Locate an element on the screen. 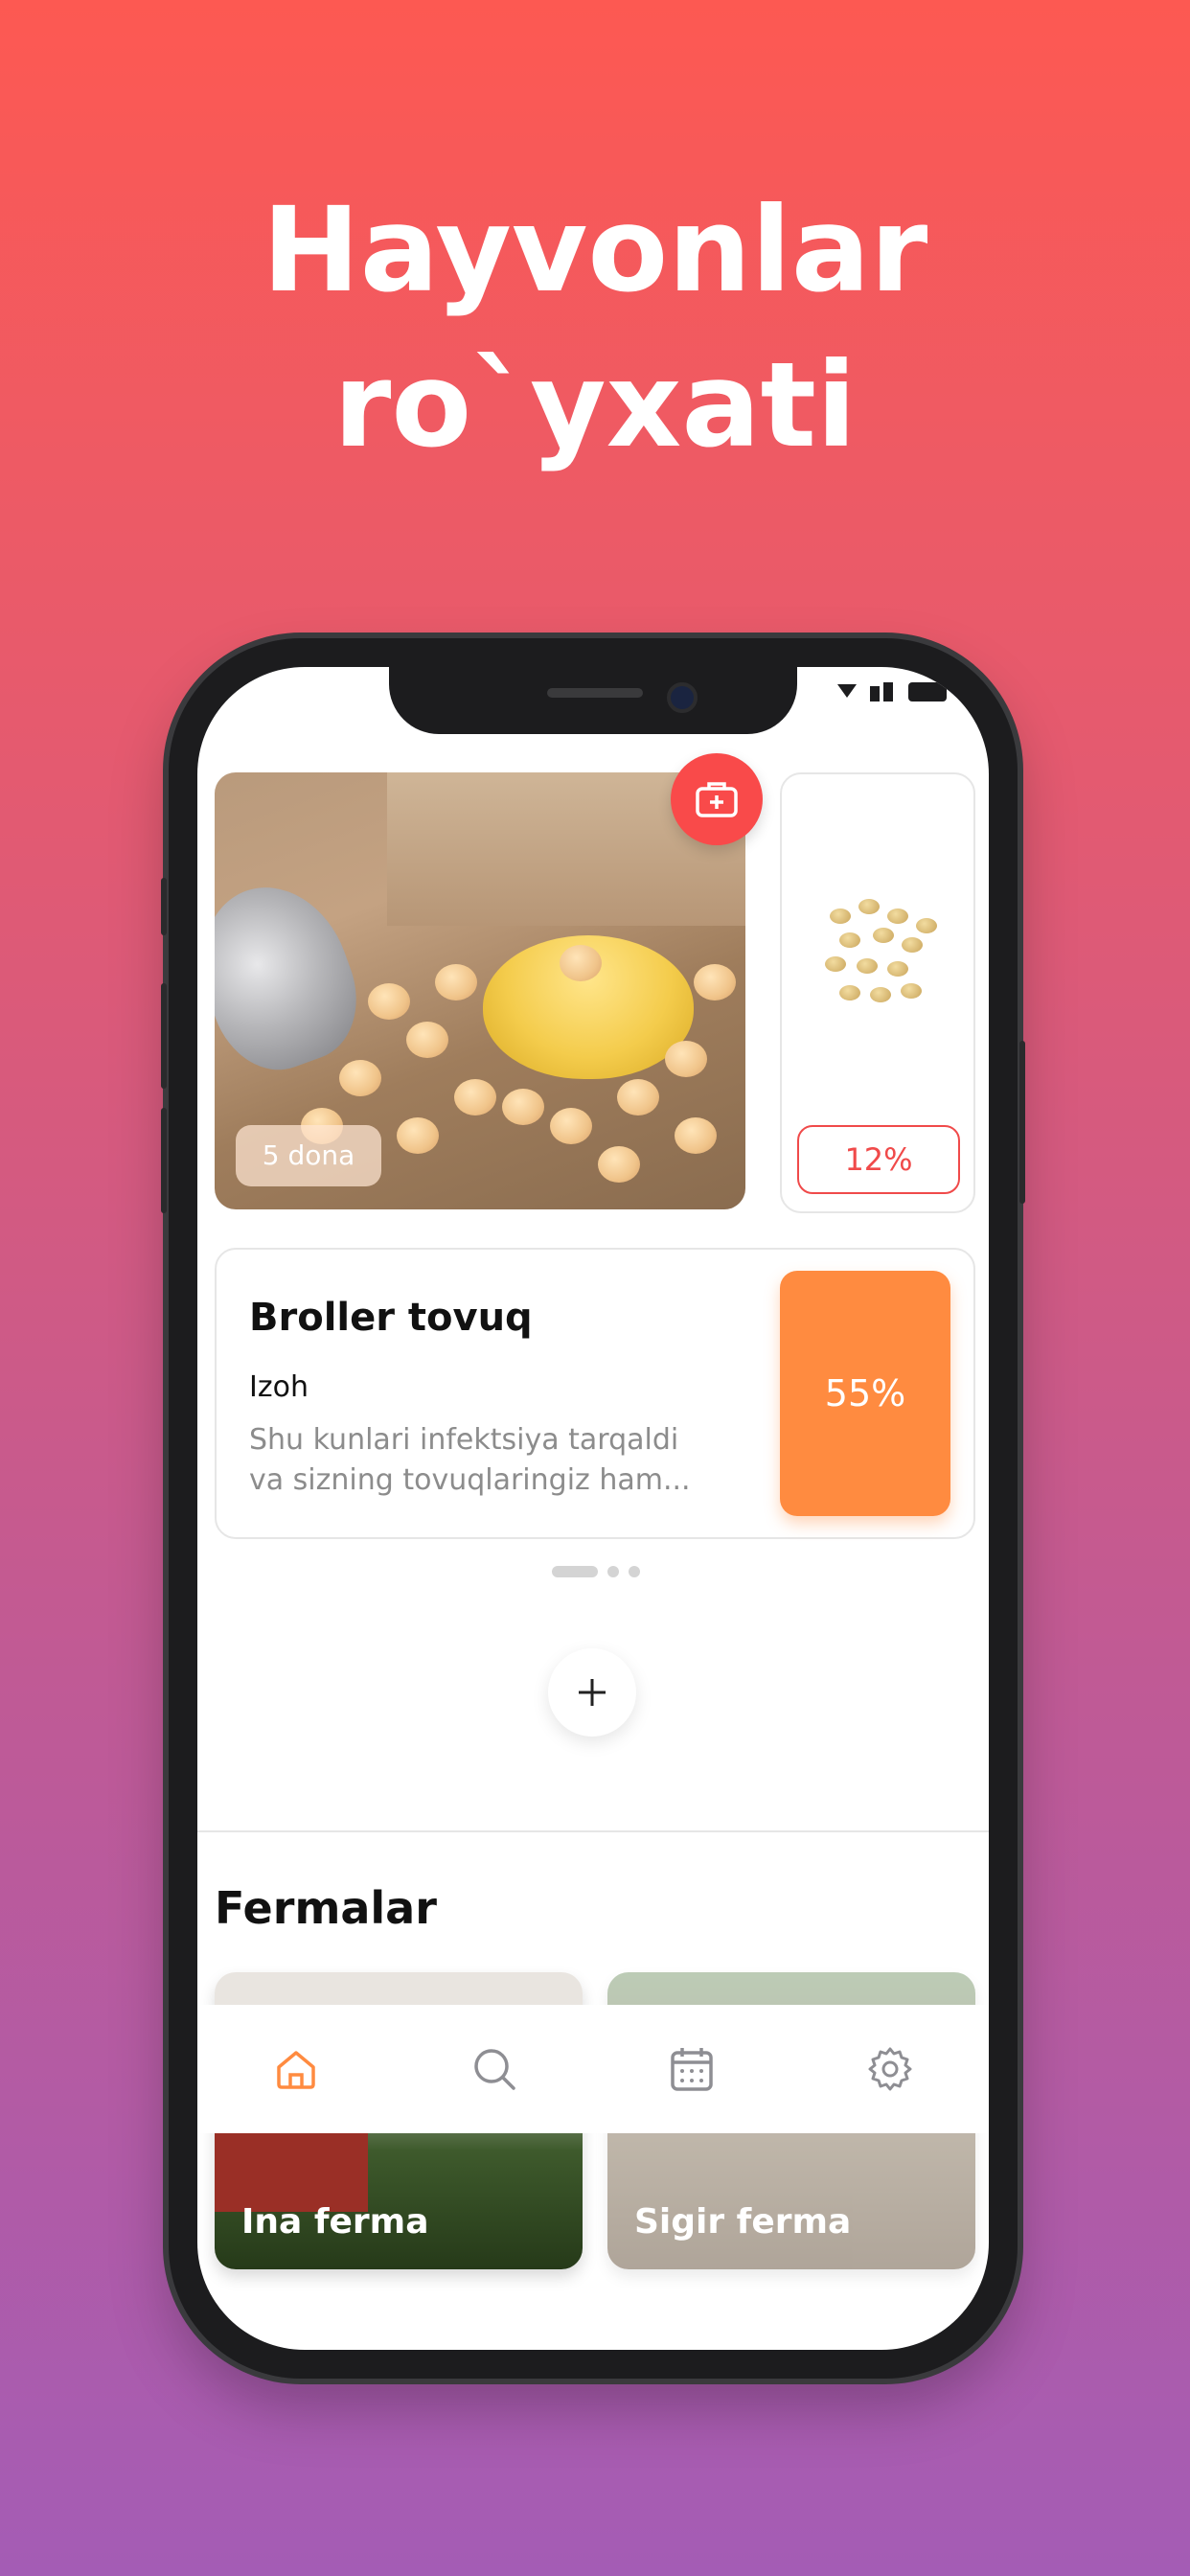 The width and height of the screenshot is (1190, 2576). farm-name: Sigir ferma is located at coordinates (743, 2222).